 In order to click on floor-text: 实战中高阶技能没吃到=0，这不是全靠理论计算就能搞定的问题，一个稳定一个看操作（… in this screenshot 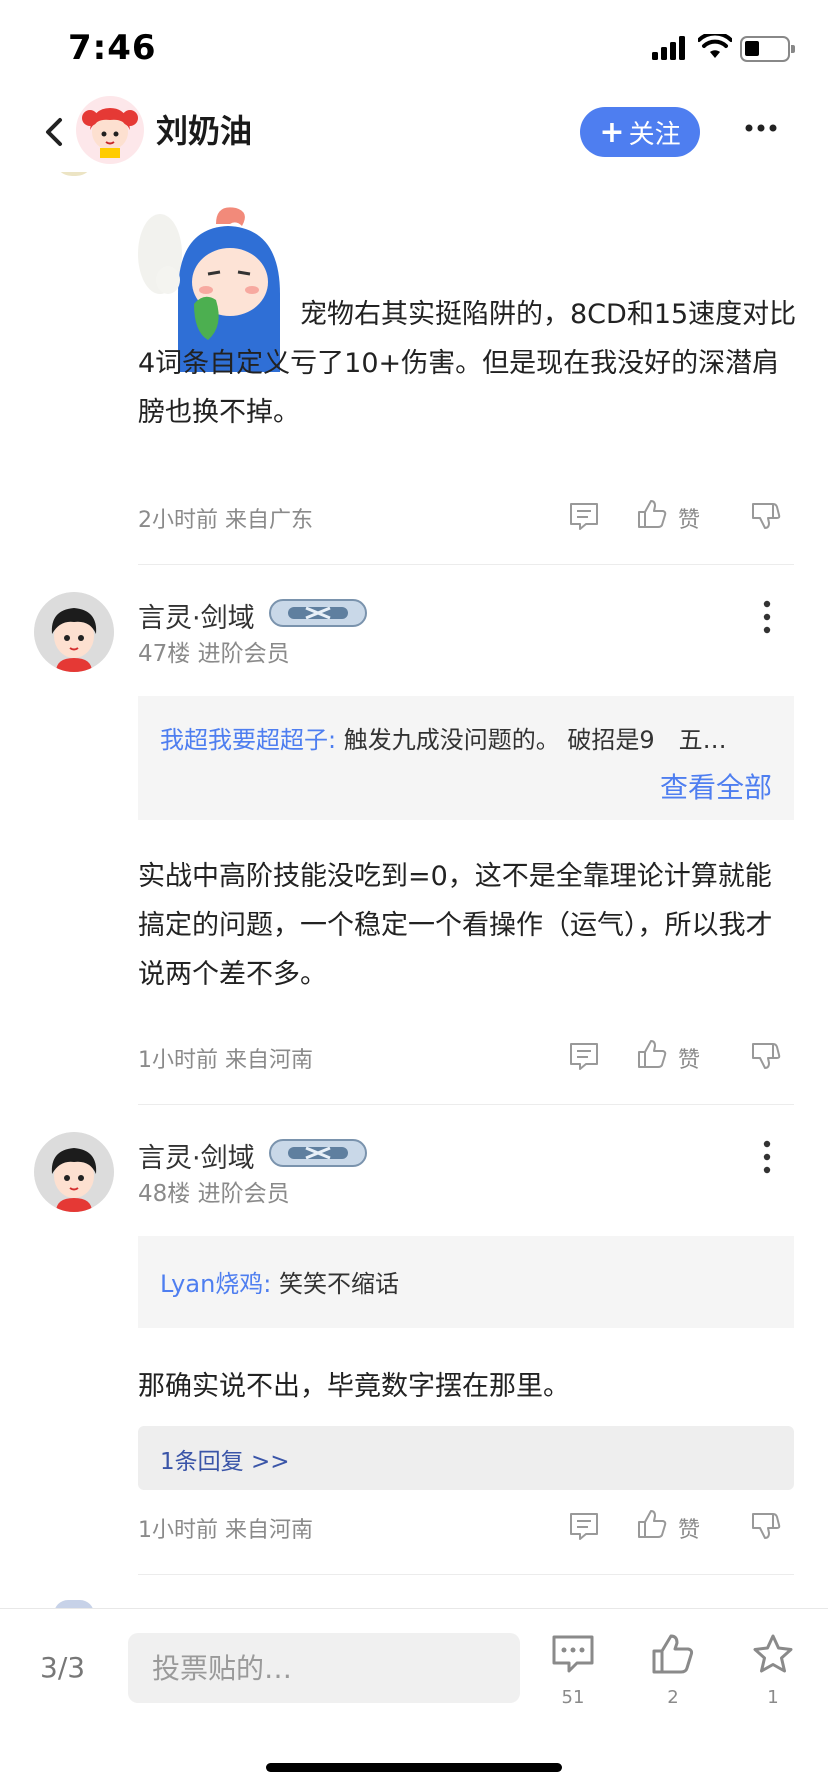, I will do `click(455, 925)`.